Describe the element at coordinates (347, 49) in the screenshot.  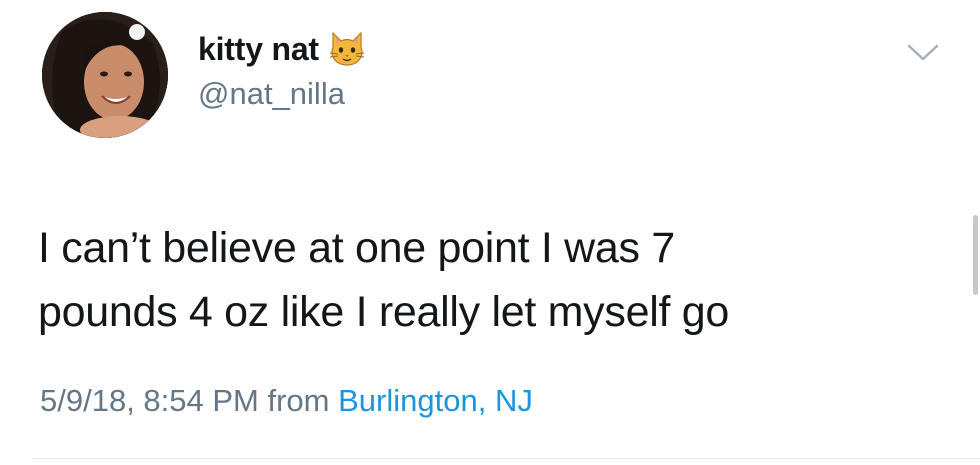
I see `cat-face-emoji` at that location.